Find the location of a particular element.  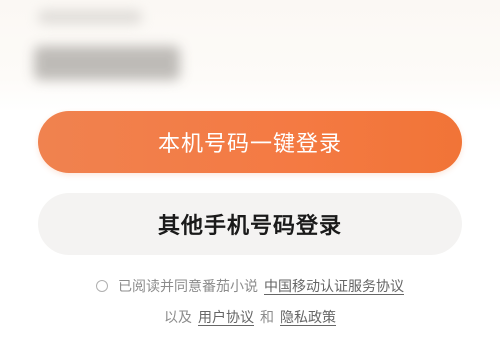

agreement-and-text: 以及 is located at coordinates (178, 318).